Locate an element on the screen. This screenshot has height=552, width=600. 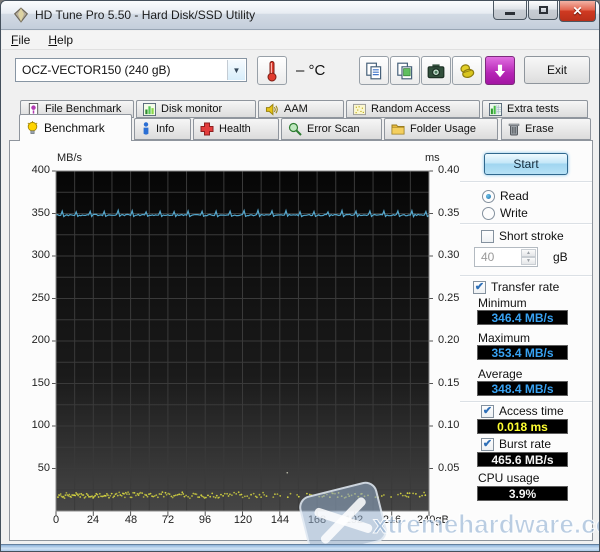
random-access-icon is located at coordinates (359, 109).